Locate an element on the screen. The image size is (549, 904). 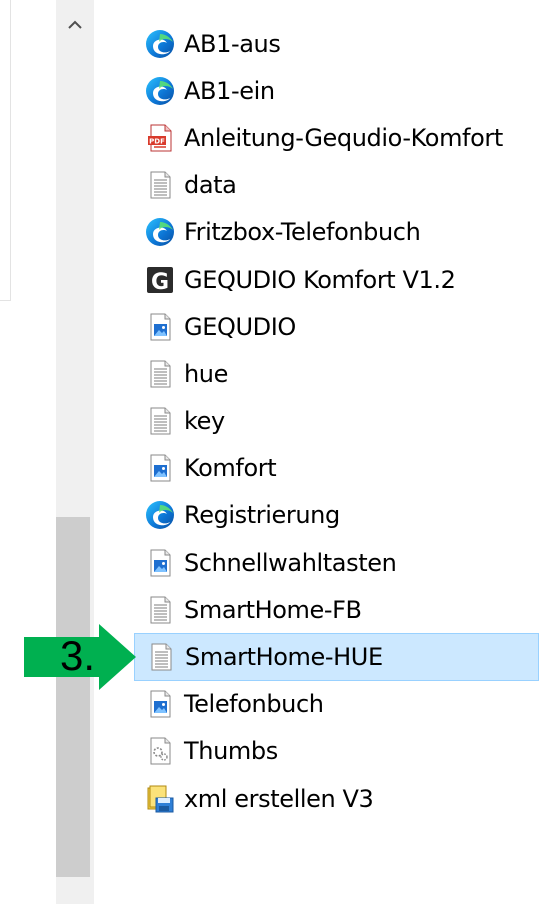
script-file-icon is located at coordinates (160, 799).